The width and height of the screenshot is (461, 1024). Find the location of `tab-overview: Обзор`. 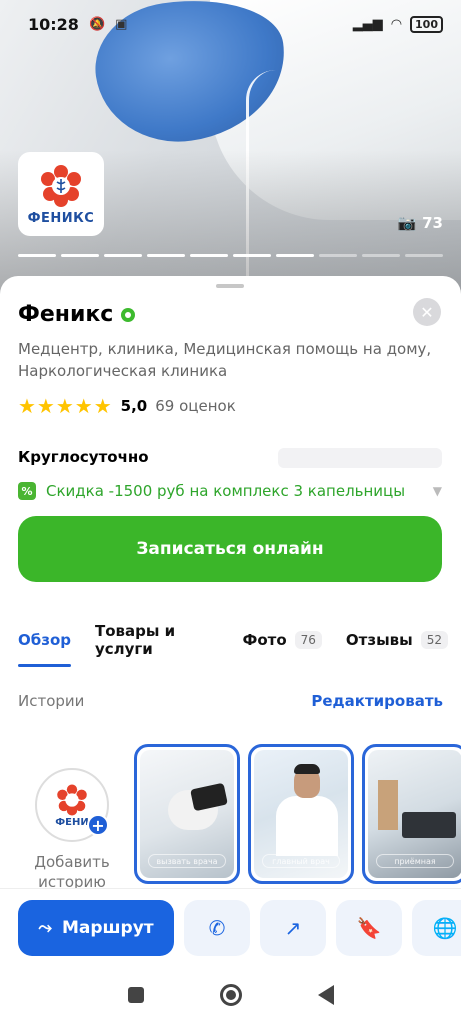

tab-overview: Обзор is located at coordinates (44, 649).